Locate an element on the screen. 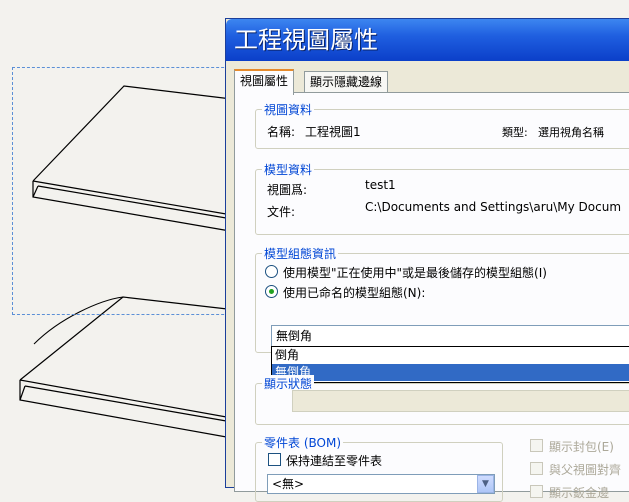 Image resolution: width=629 pixels, height=502 pixels. configuration-option-no-chamfer: 無倒角 is located at coordinates (450, 372).